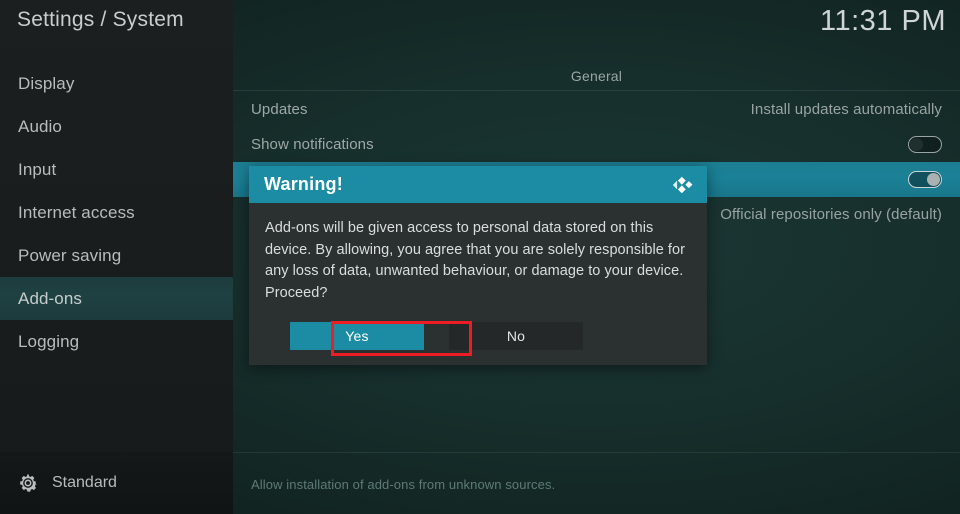 This screenshot has height=514, width=960. I want to click on sidebar-item-label: Logging, so click(49, 341).